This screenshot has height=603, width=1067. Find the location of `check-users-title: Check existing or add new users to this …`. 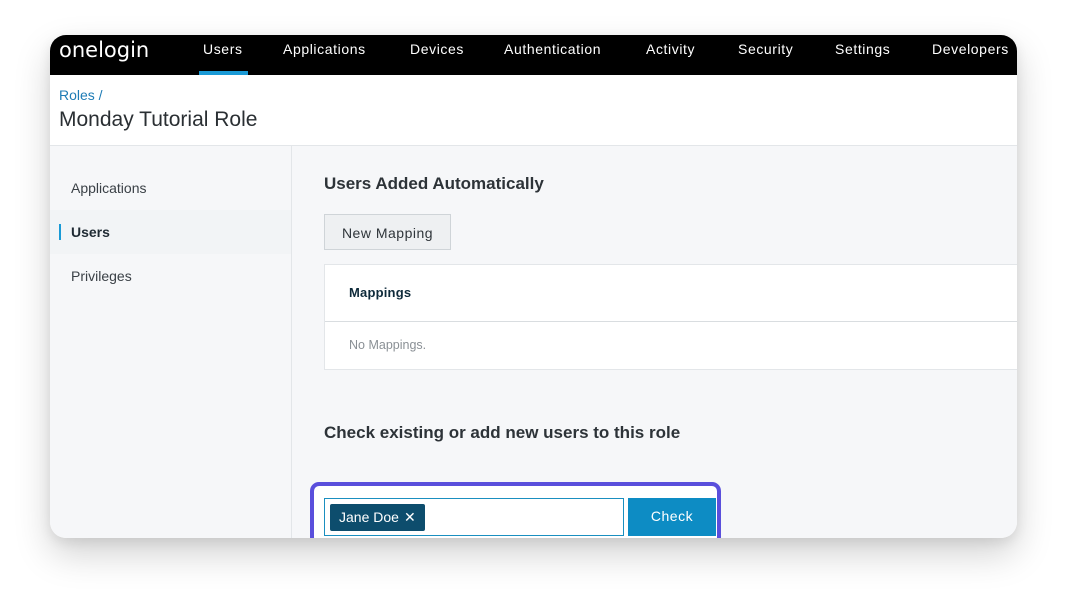

check-users-title: Check existing or add new users to this … is located at coordinates (502, 432).